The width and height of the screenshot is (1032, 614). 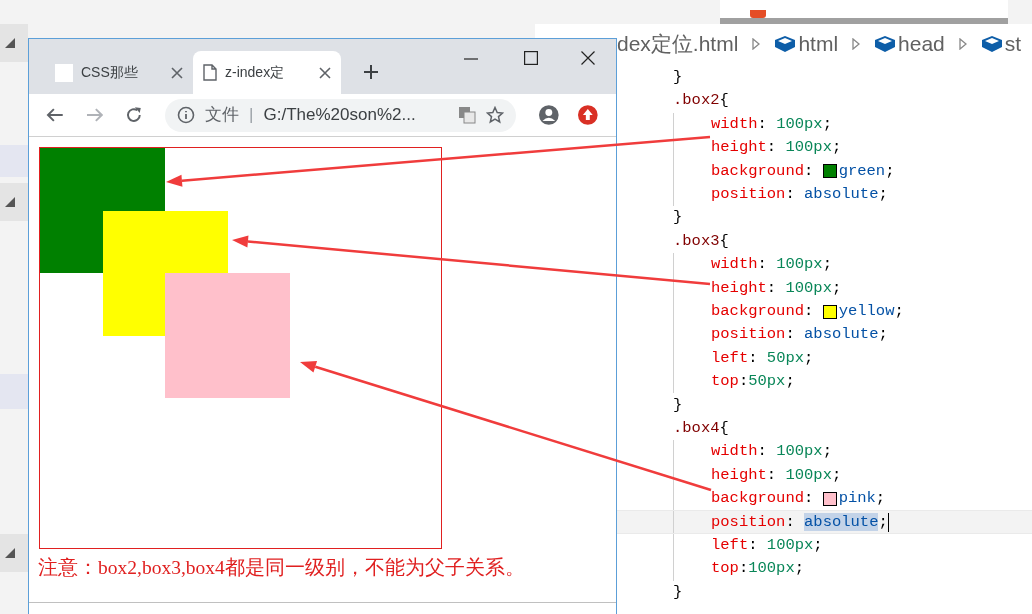 I want to click on site-favicon, so click(x=64, y=72).